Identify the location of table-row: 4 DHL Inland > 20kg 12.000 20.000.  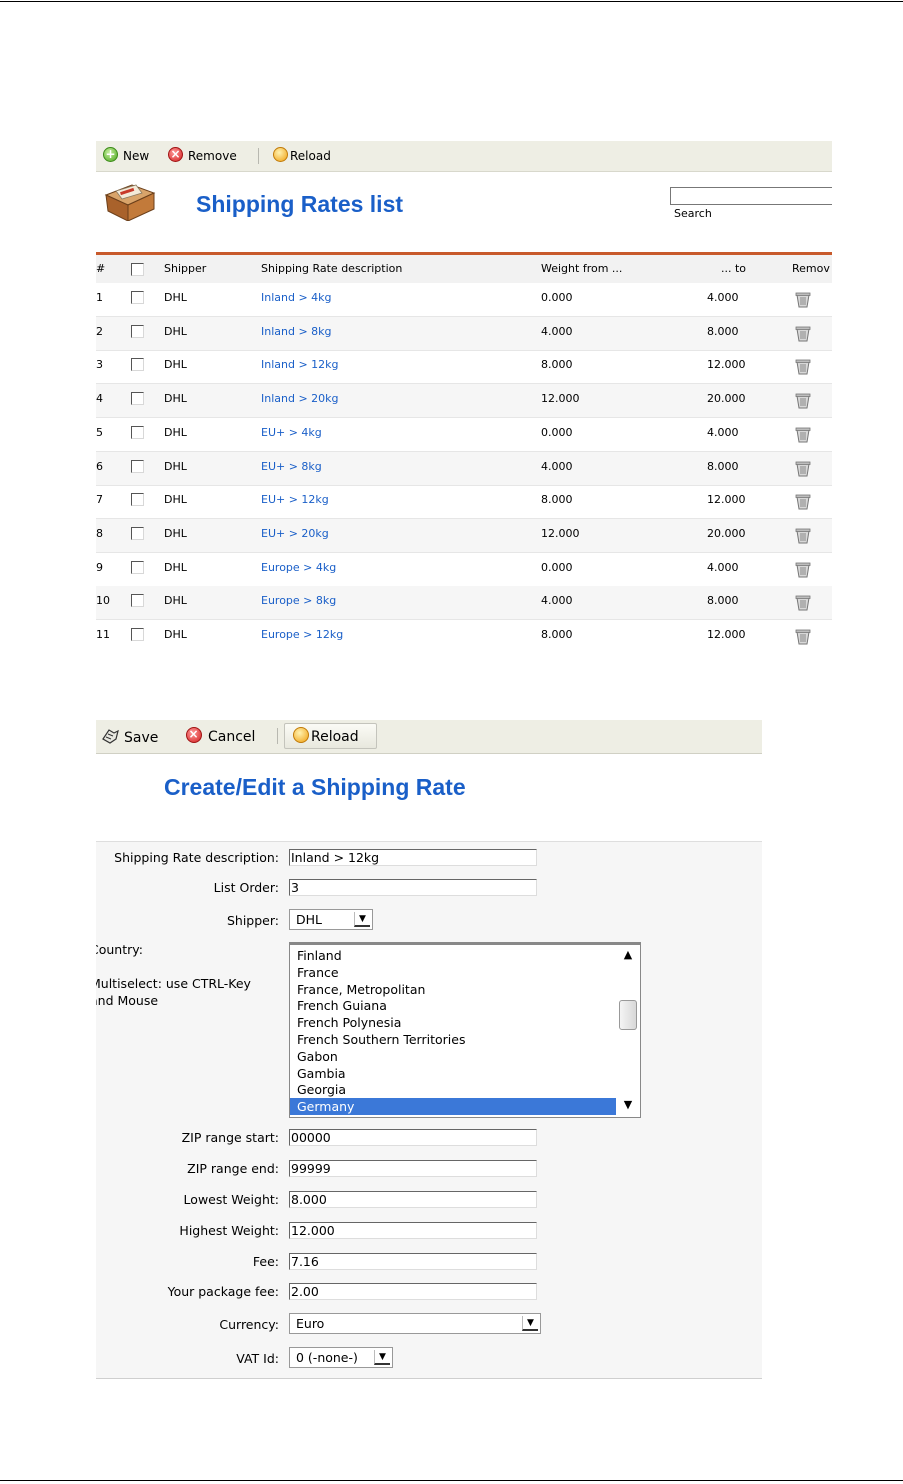
(464, 401).